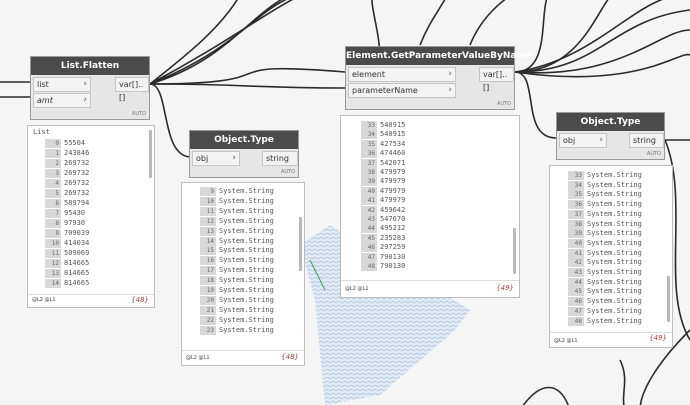  Describe the element at coordinates (505, 288) in the screenshot. I see `item-count: {49}` at that location.